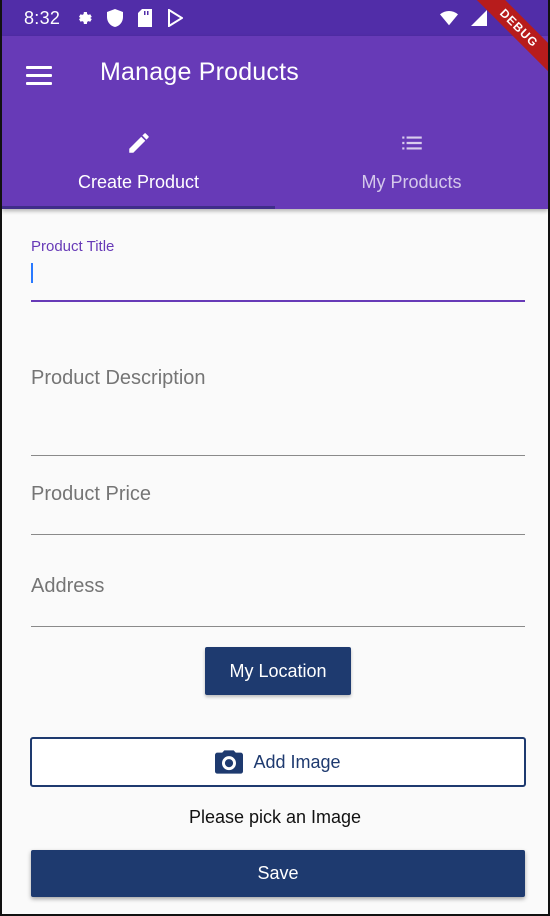 The image size is (550, 916). What do you see at coordinates (145, 18) in the screenshot?
I see `sd-card-icon` at bounding box center [145, 18].